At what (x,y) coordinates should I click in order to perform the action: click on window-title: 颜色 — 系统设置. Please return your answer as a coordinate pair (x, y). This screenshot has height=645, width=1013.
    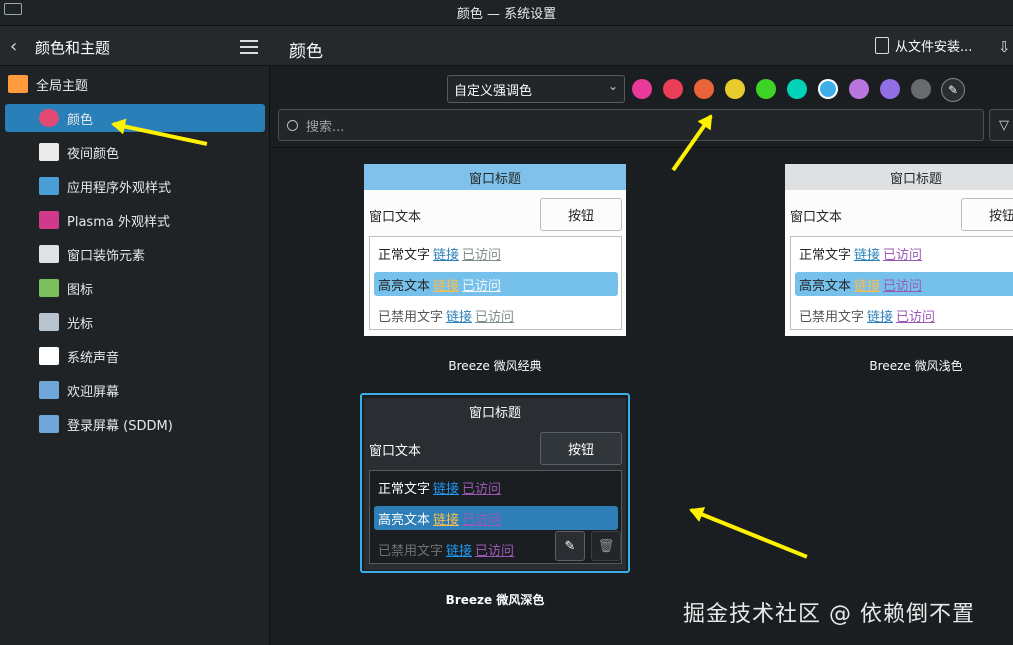
    Looking at the image, I should click on (506, 14).